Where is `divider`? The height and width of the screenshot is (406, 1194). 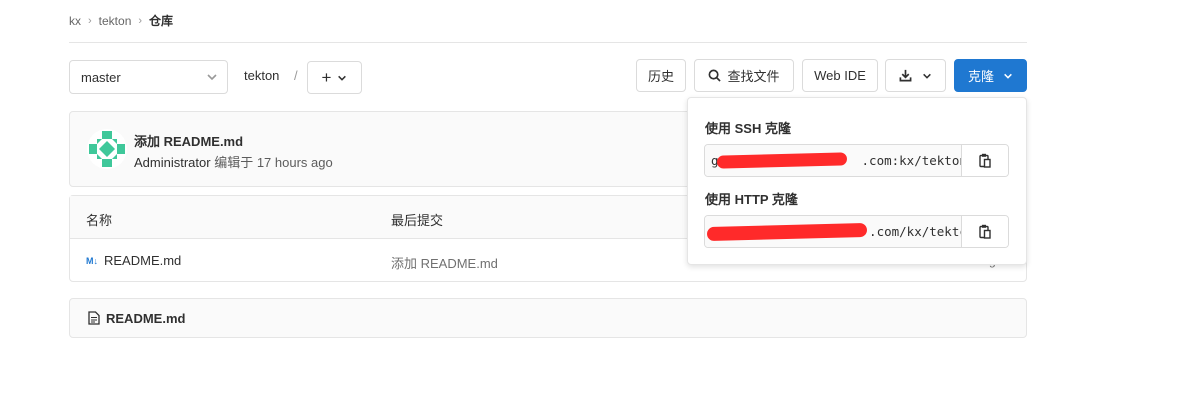 divider is located at coordinates (548, 42).